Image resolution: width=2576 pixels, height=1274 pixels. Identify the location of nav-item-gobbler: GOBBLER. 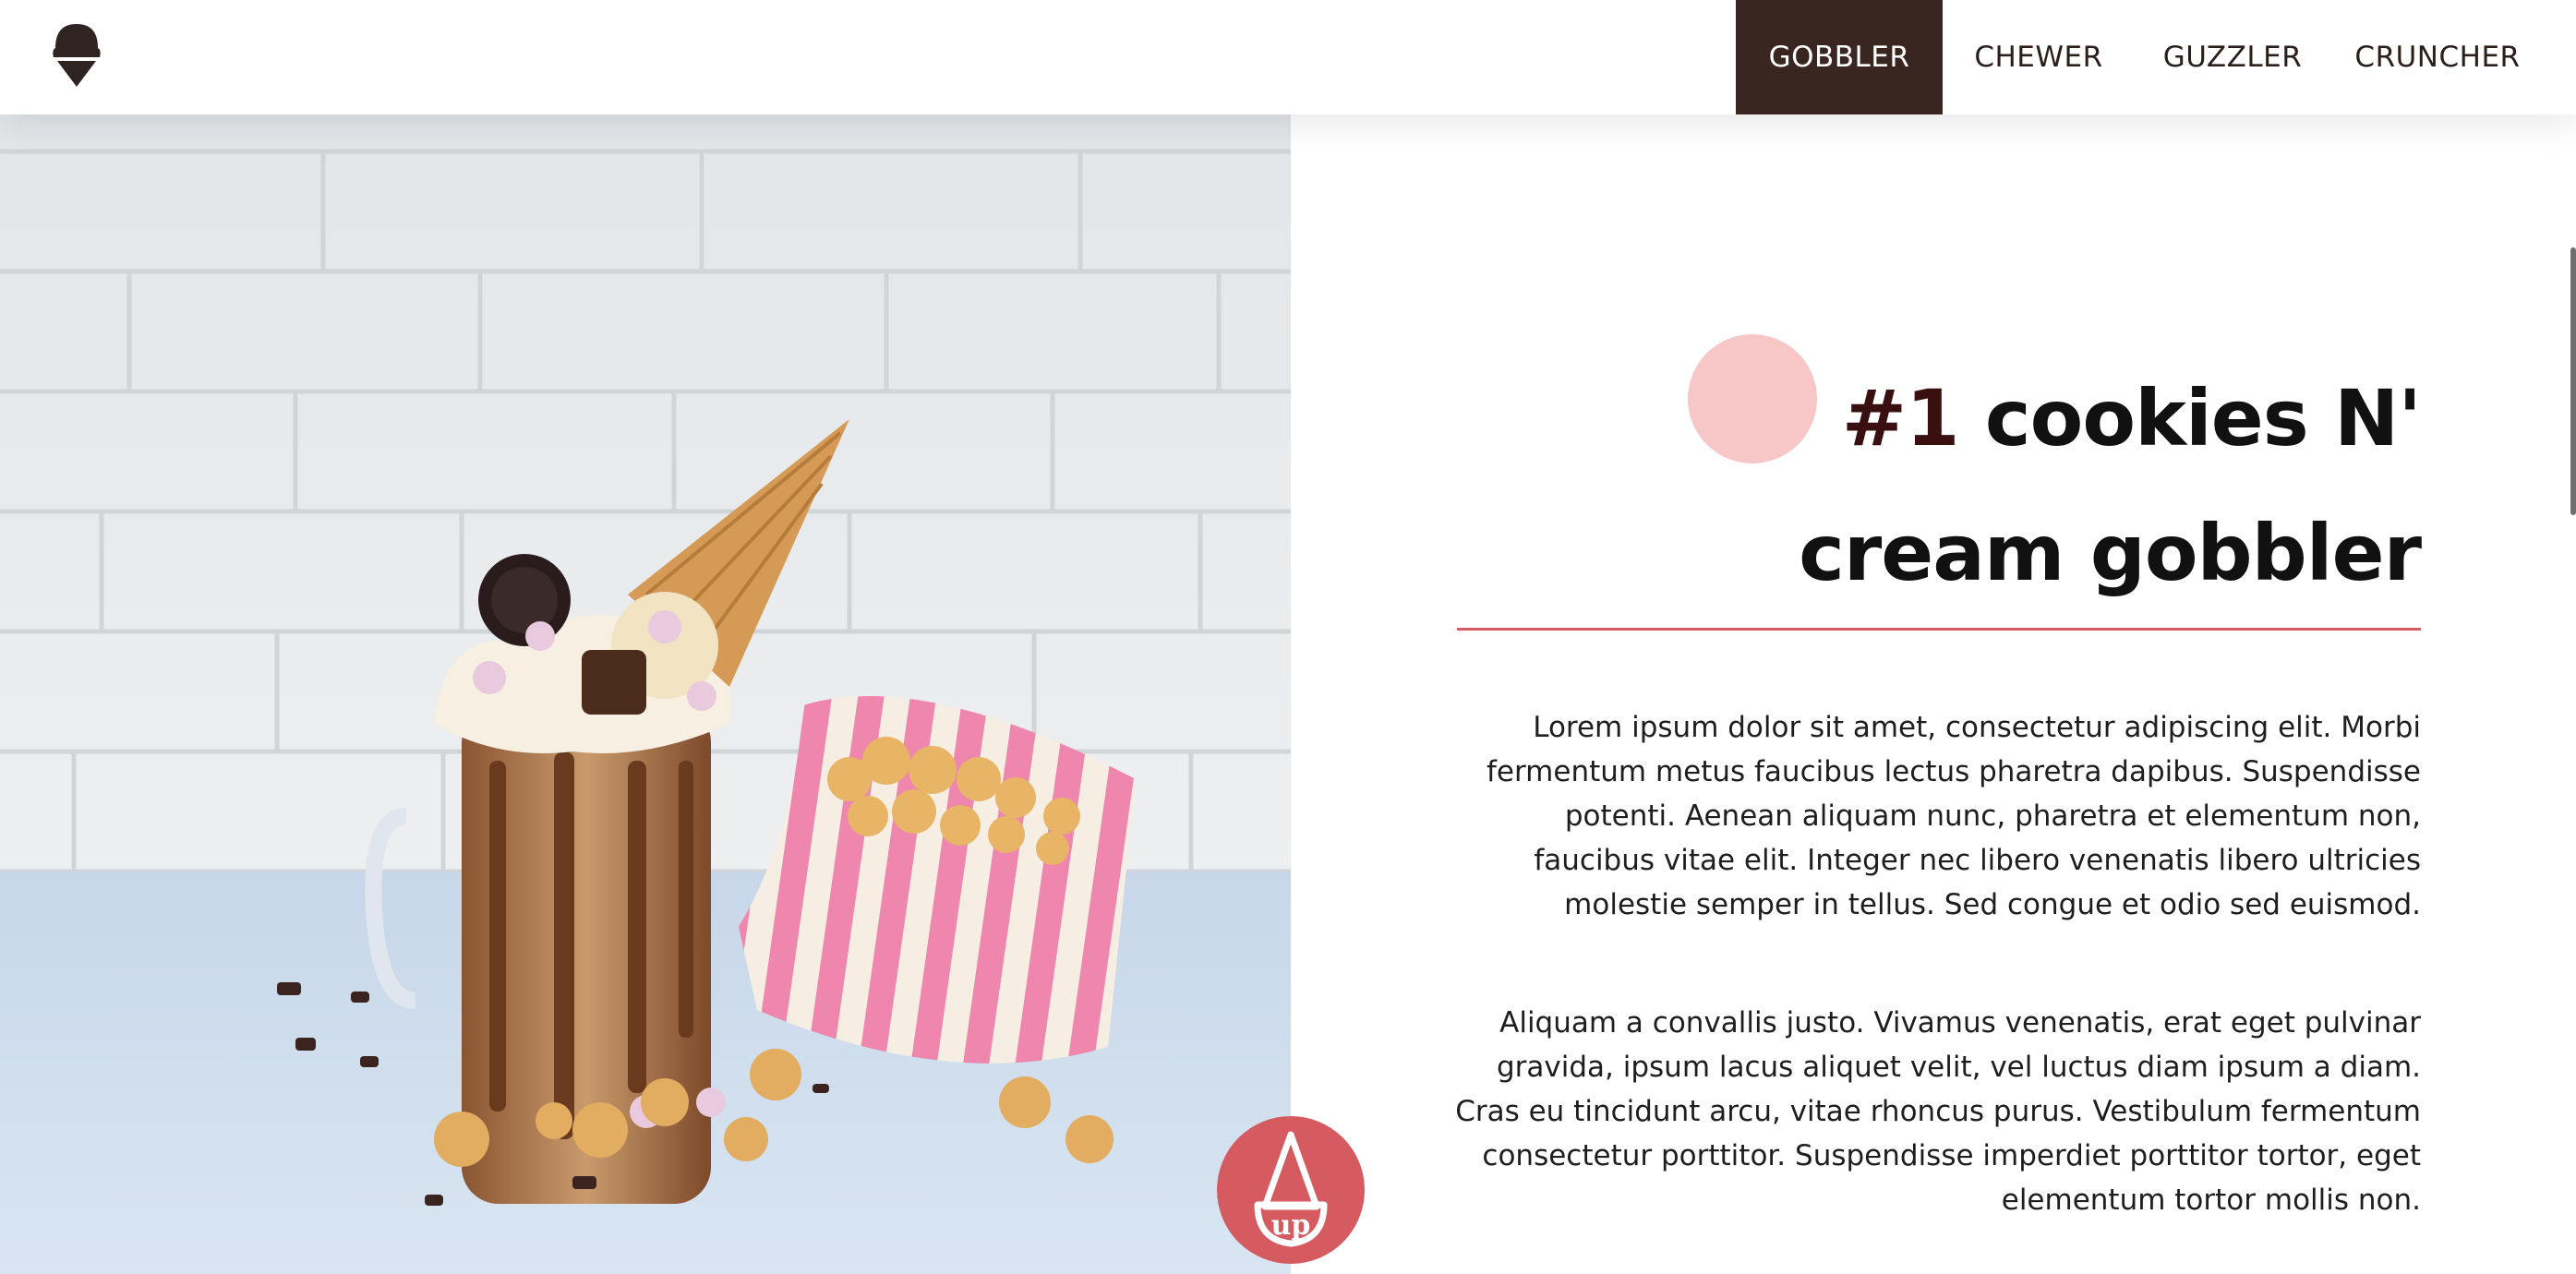
(1839, 57).